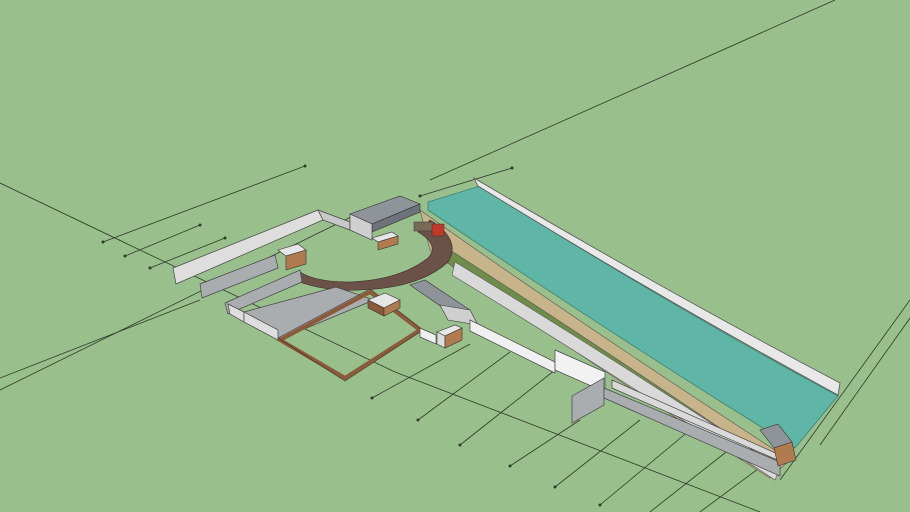 The image size is (910, 512). I want to click on canopy-structure, so click(385, 218).